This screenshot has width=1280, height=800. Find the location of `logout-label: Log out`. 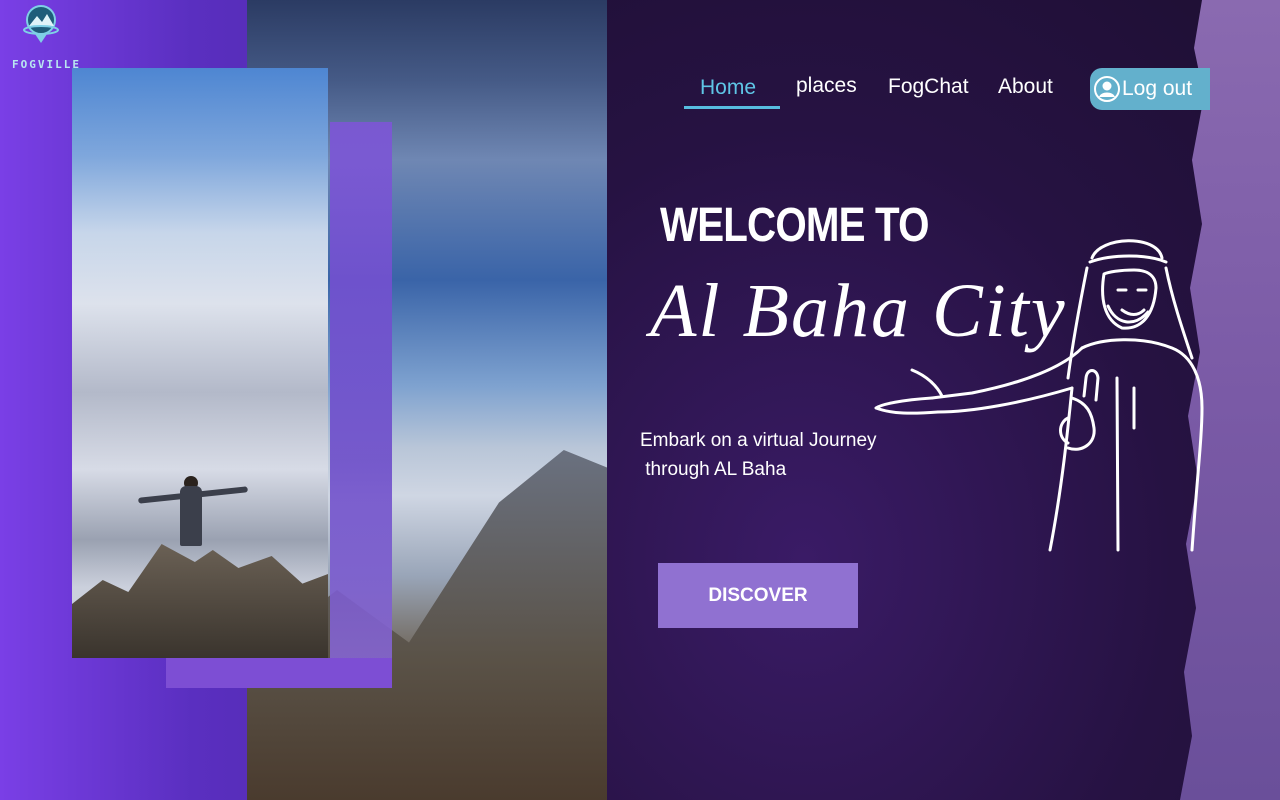

logout-label: Log out is located at coordinates (1157, 88).